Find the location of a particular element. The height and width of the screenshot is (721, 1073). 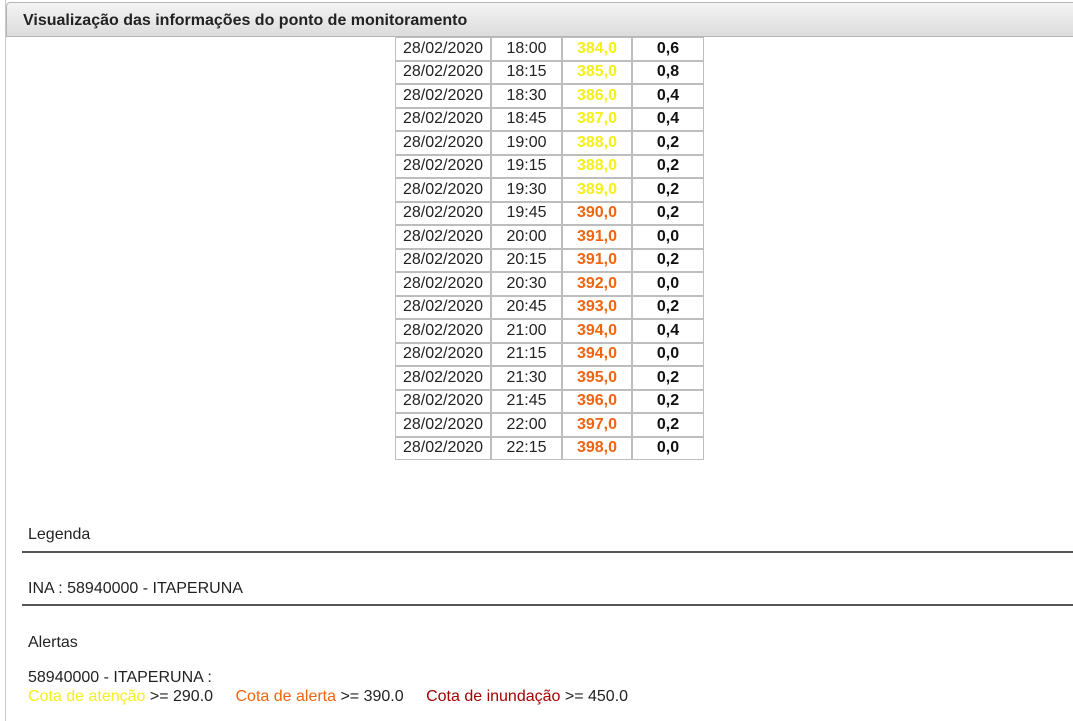

rain-cell: 0,8 is located at coordinates (668, 72).